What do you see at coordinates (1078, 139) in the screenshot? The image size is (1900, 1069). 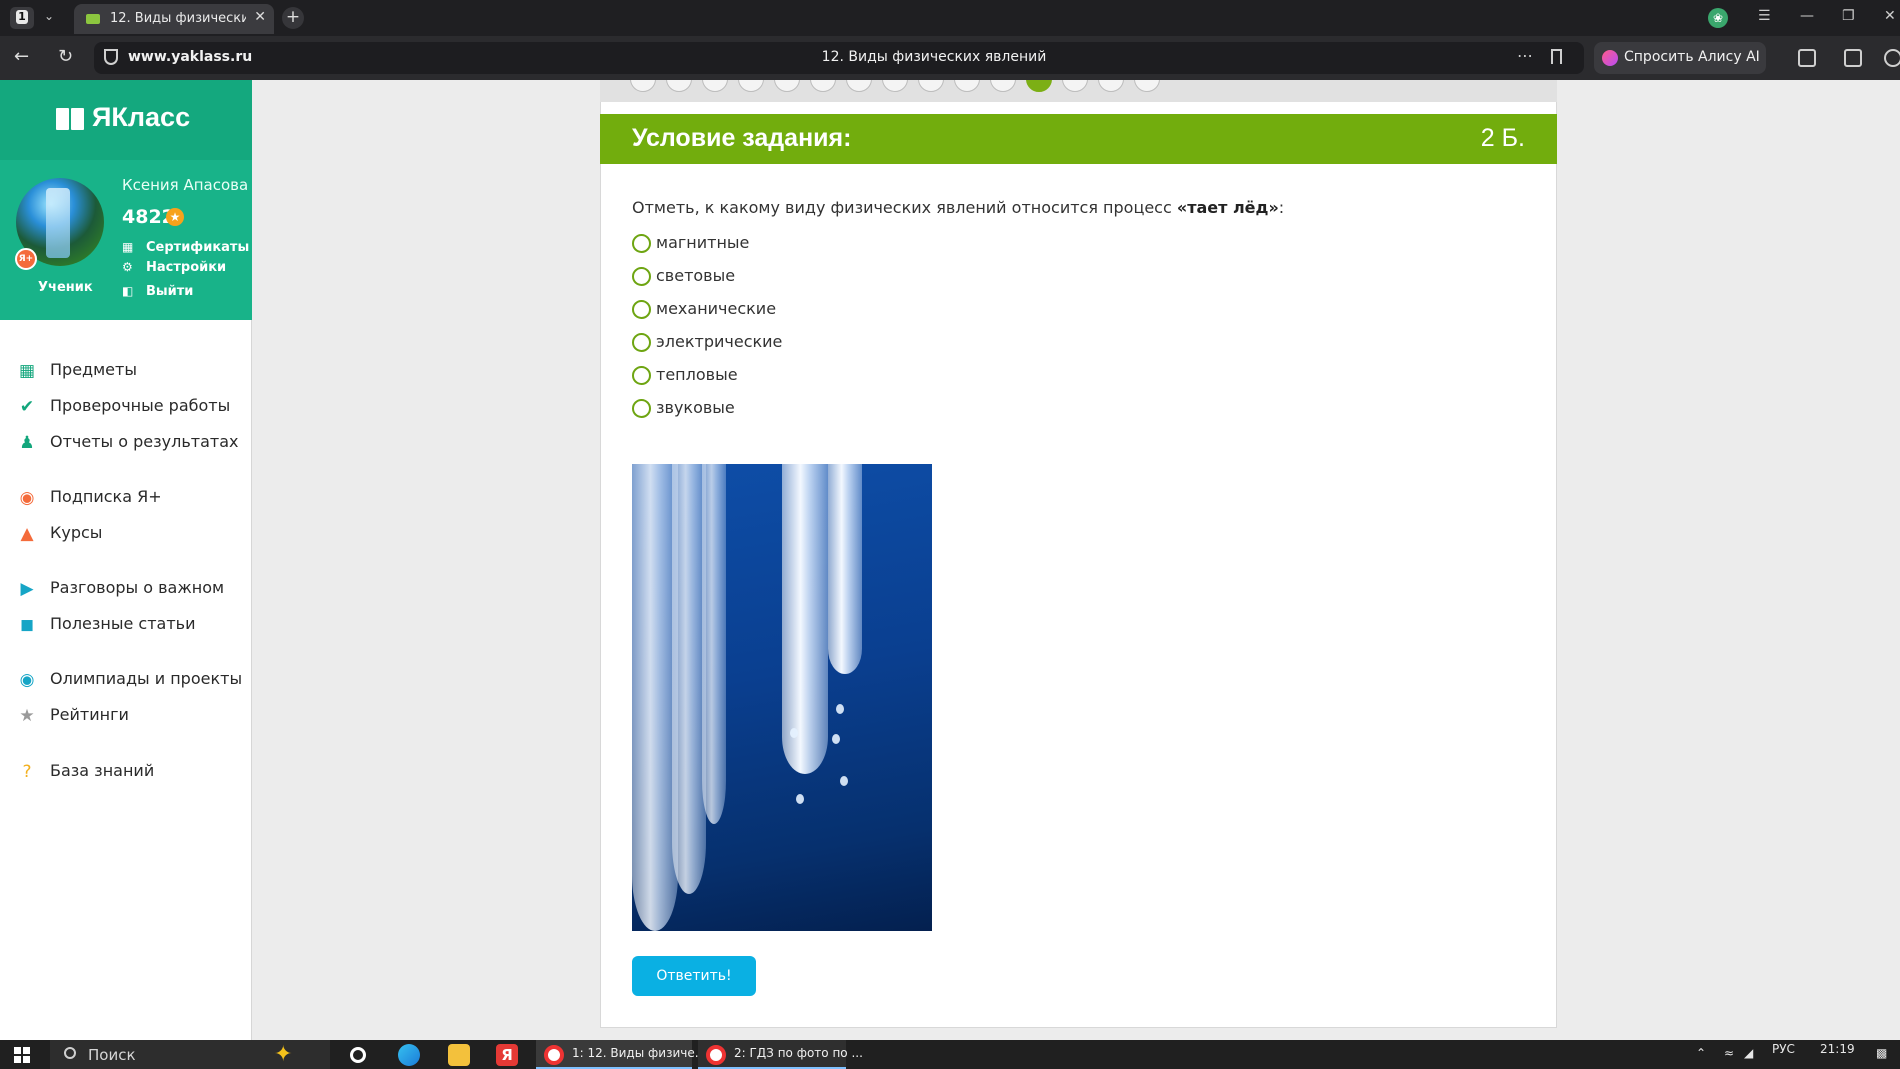 I see `task-header: Условие задания: 2 Б.` at bounding box center [1078, 139].